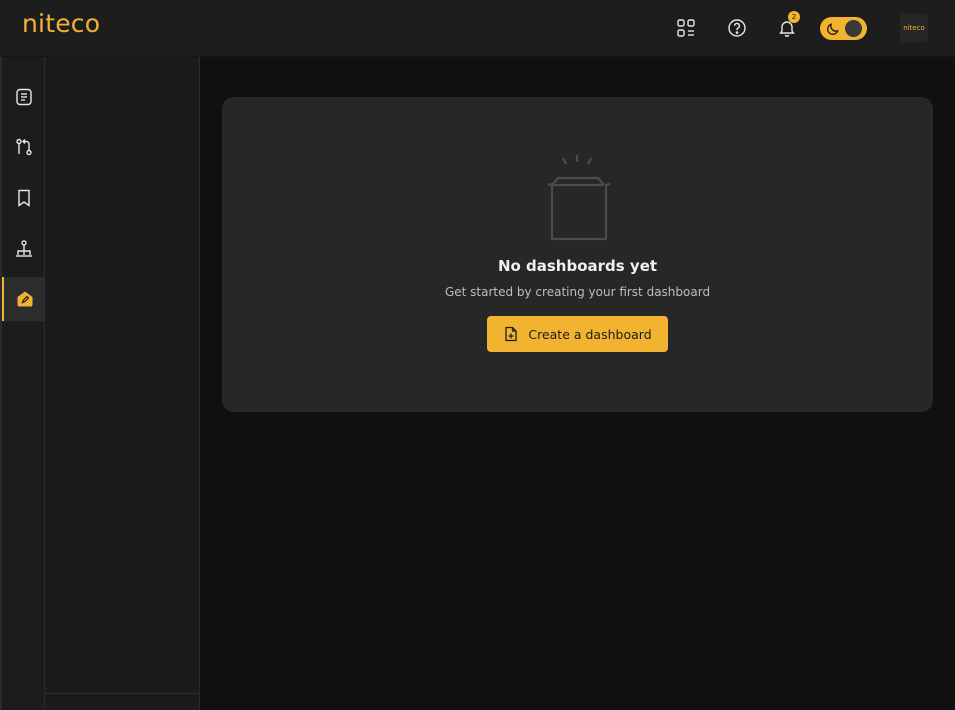  I want to click on open-box-icon, so click(578, 198).